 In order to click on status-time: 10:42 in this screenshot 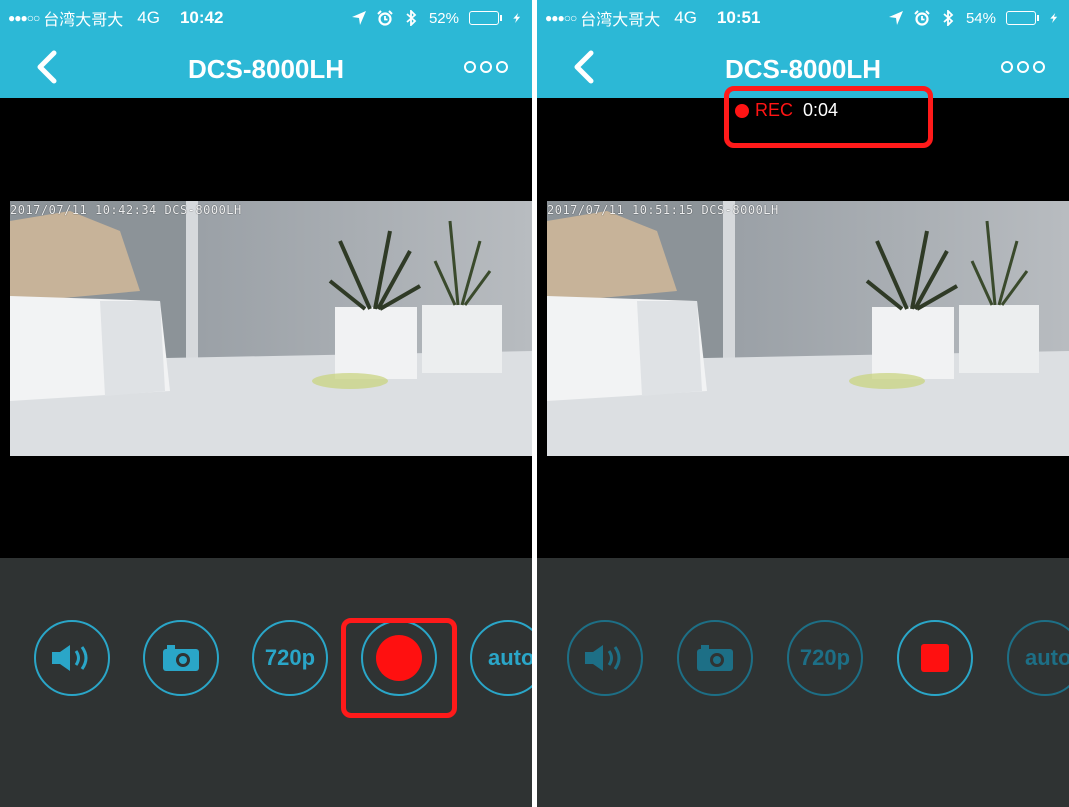, I will do `click(201, 17)`.